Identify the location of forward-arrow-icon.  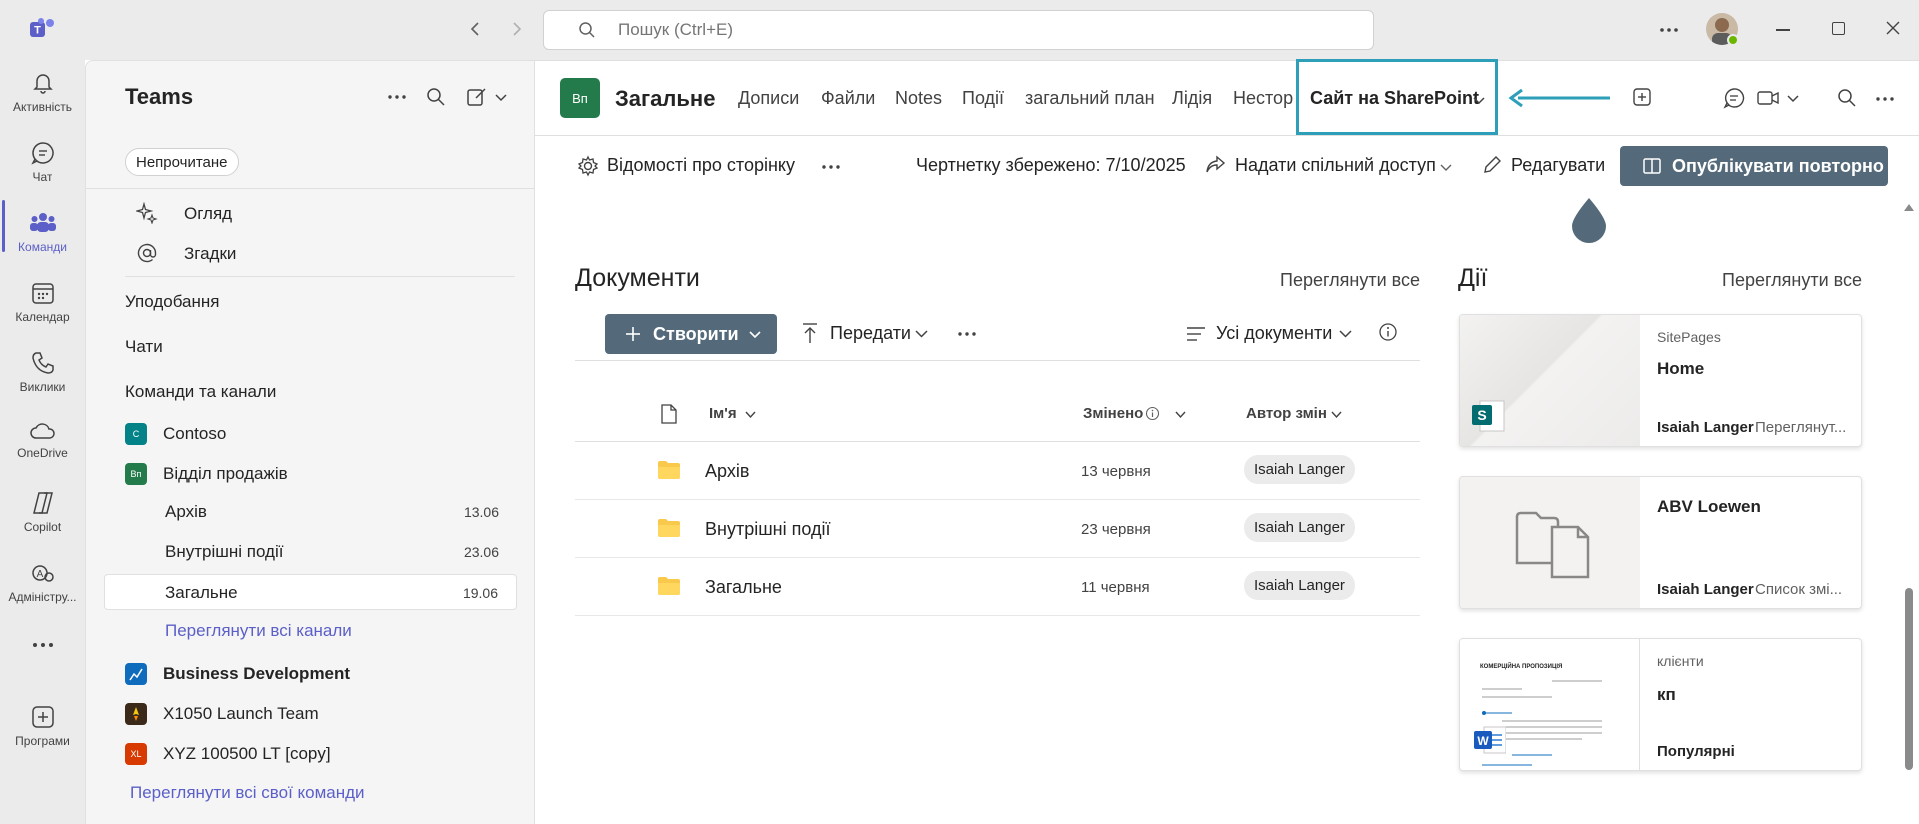
(516, 29).